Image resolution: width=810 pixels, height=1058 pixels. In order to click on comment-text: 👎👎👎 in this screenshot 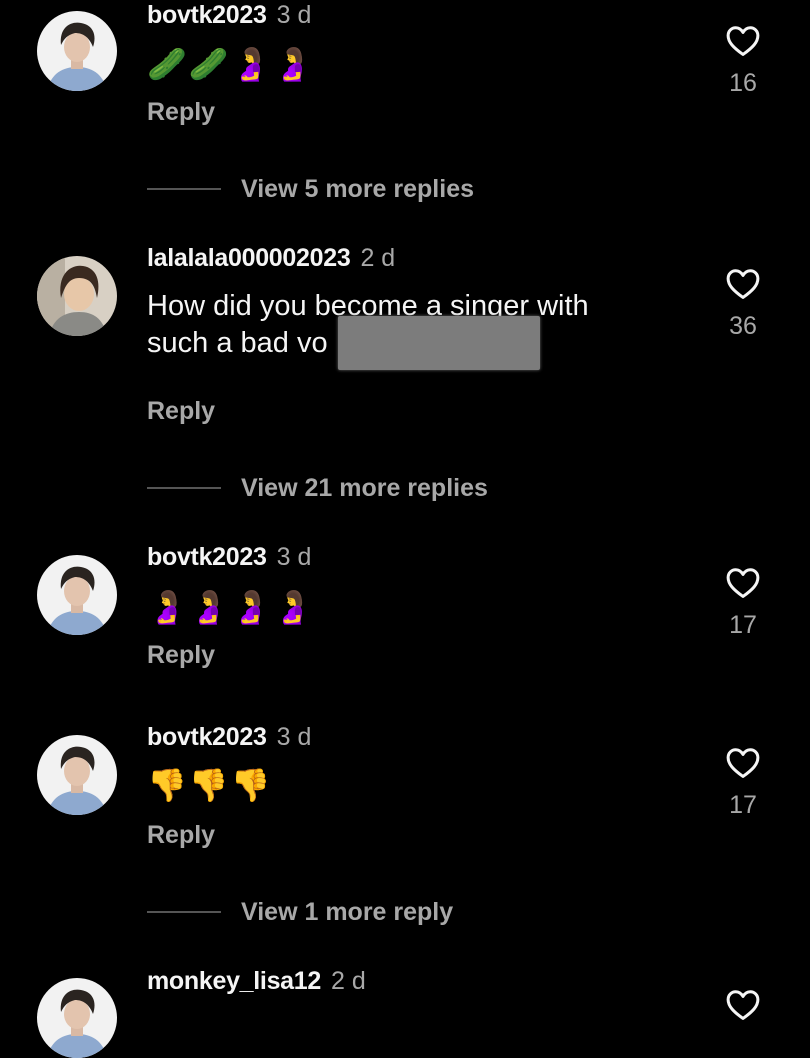, I will do `click(210, 785)`.